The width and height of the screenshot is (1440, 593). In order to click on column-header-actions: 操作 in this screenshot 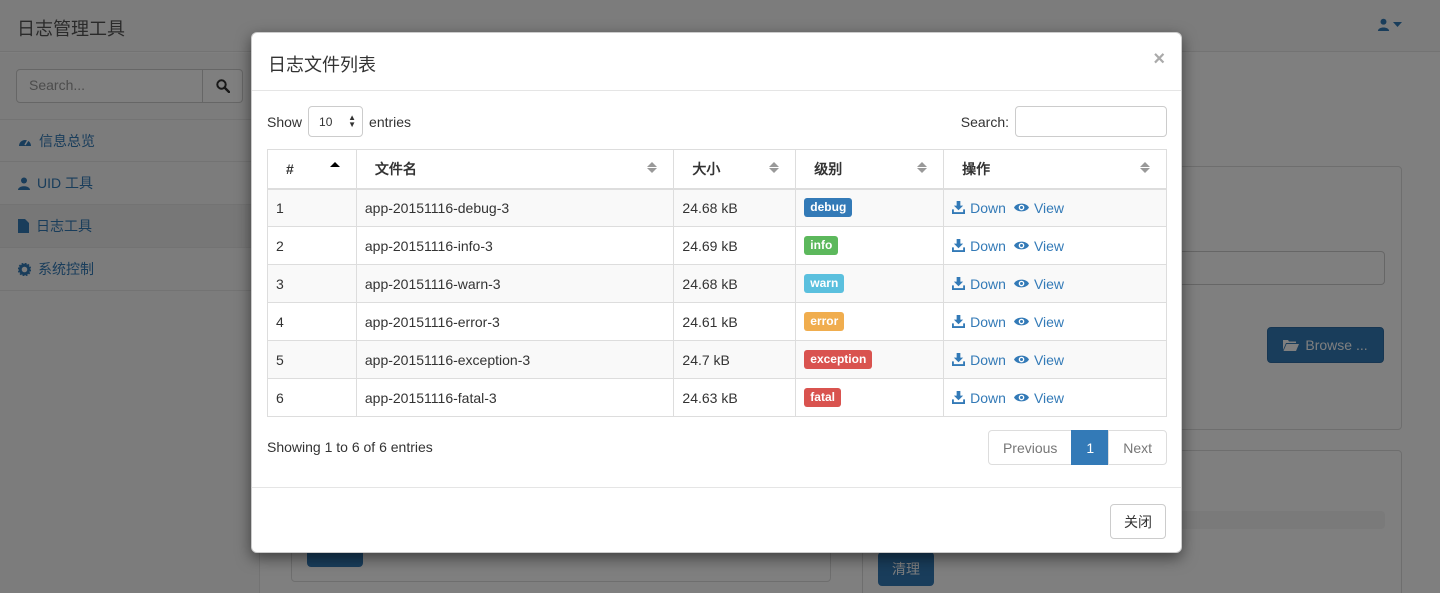, I will do `click(1055, 169)`.